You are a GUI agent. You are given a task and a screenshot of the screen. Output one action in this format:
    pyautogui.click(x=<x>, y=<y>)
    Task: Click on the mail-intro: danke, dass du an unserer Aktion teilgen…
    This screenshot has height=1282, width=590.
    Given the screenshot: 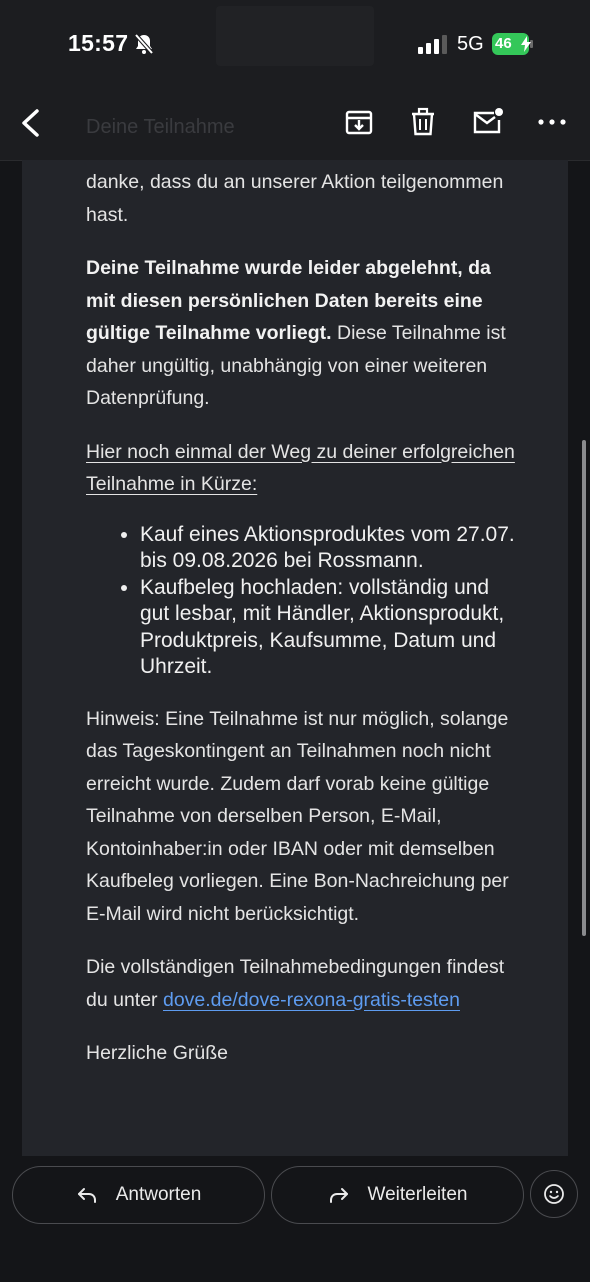 What is the action you would take?
    pyautogui.click(x=295, y=198)
    